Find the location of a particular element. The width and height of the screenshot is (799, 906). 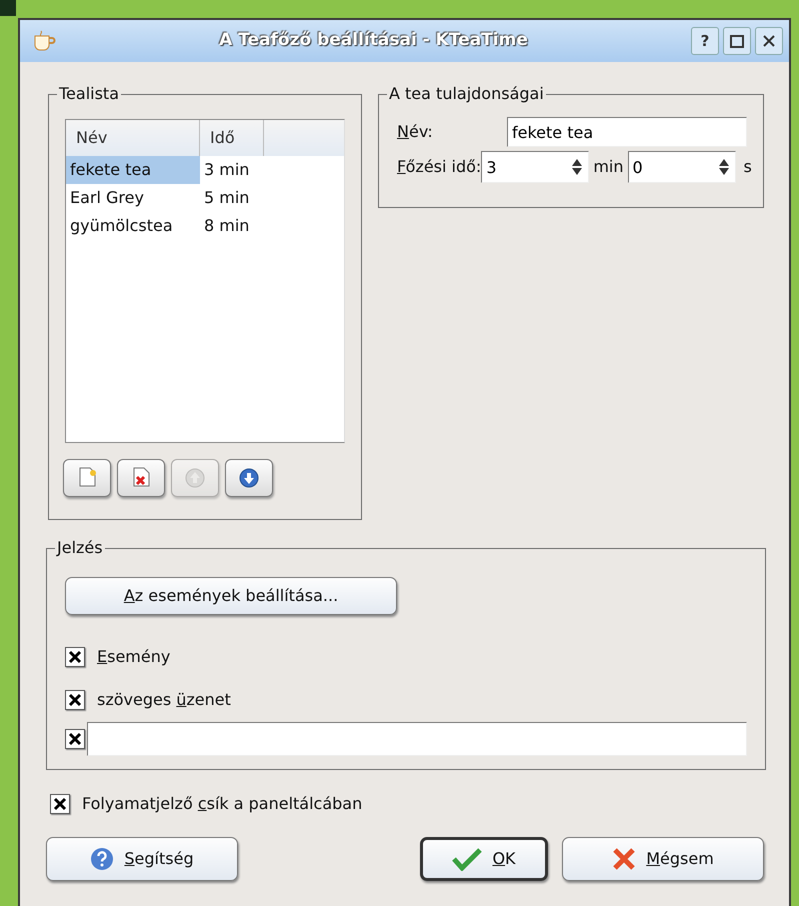

group-title: A tea tulajdonságai is located at coordinates (466, 94).